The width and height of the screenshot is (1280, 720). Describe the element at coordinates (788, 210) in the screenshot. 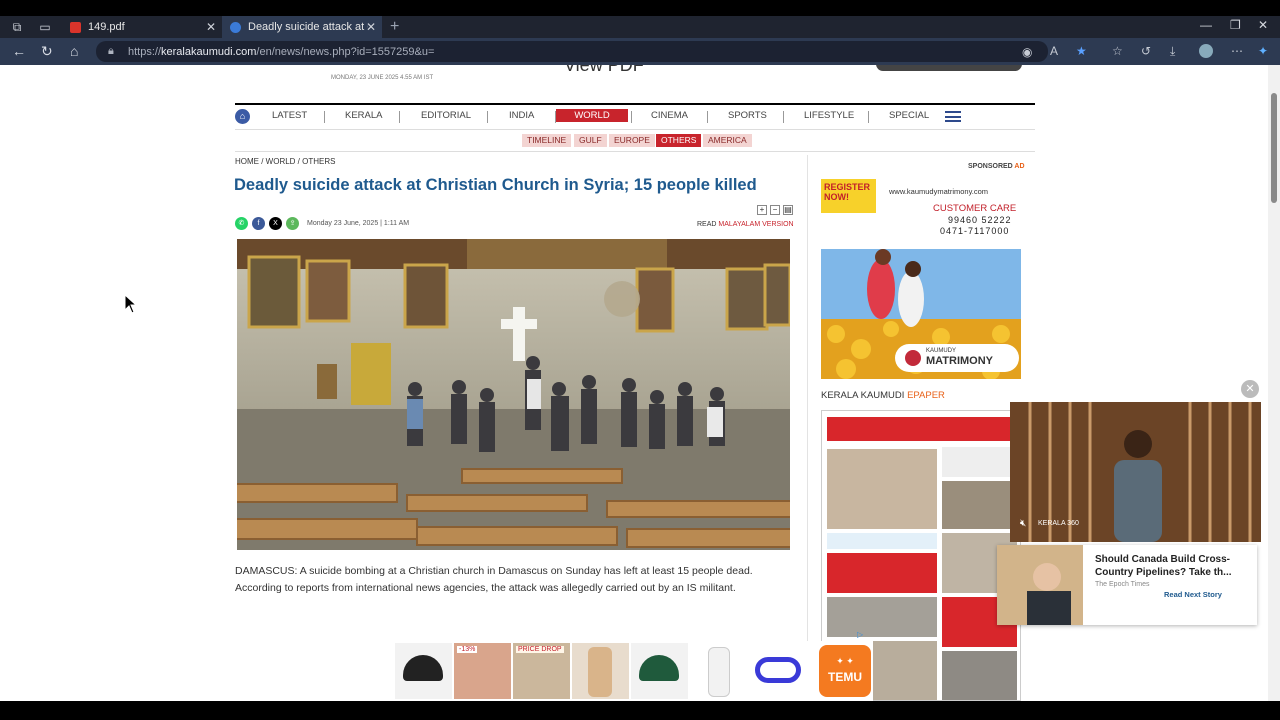

I see `print-icon: ▤` at that location.